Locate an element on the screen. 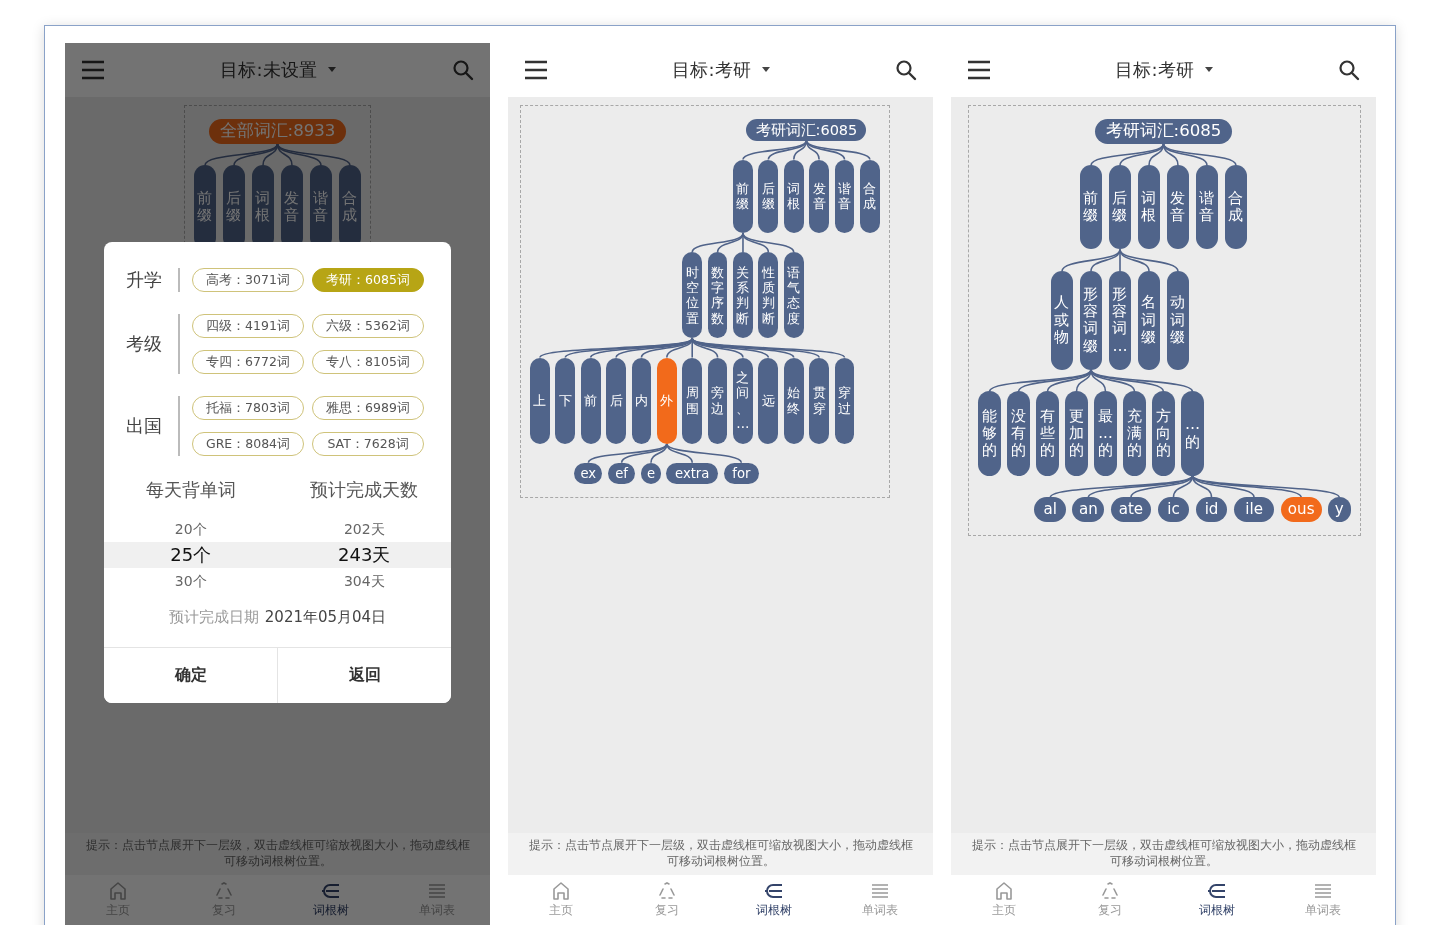 Image resolution: width=1440 pixels, height=925 pixels. tree-node: 名词缀 is located at coordinates (1149, 320).